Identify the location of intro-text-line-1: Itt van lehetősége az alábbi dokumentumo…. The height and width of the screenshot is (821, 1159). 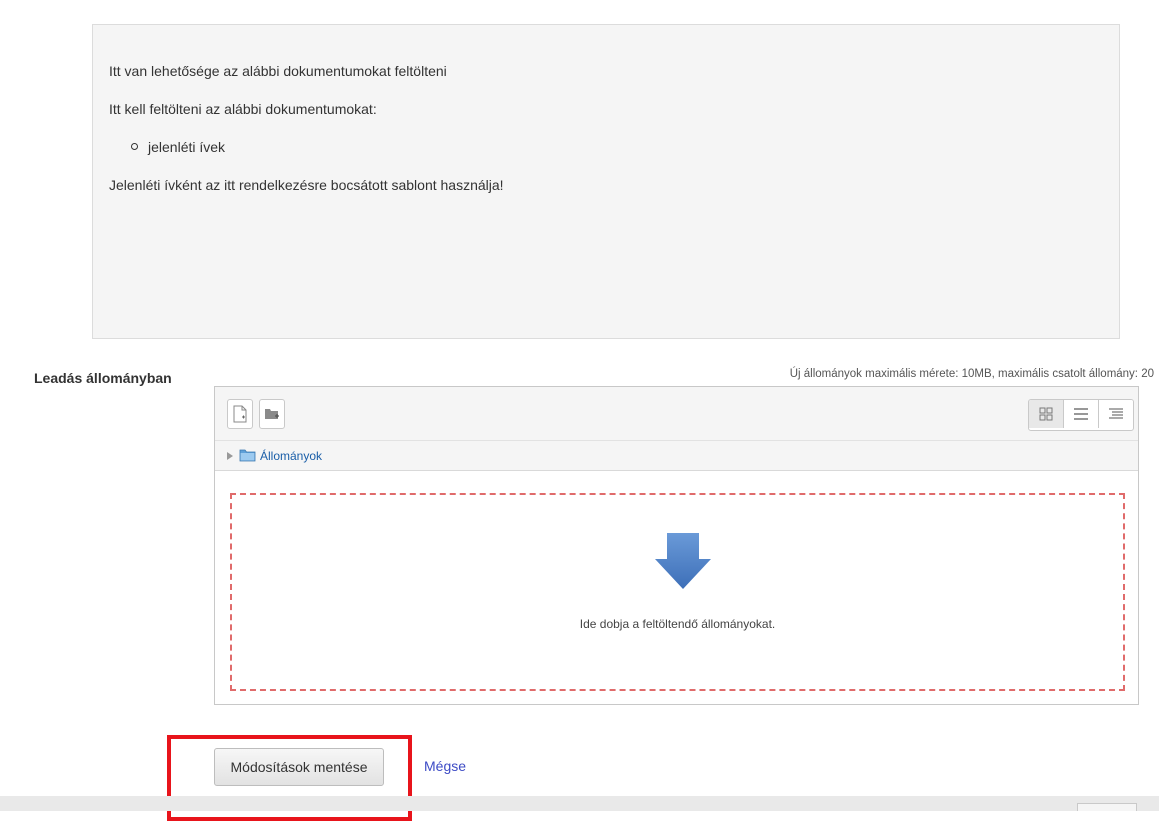
(278, 71).